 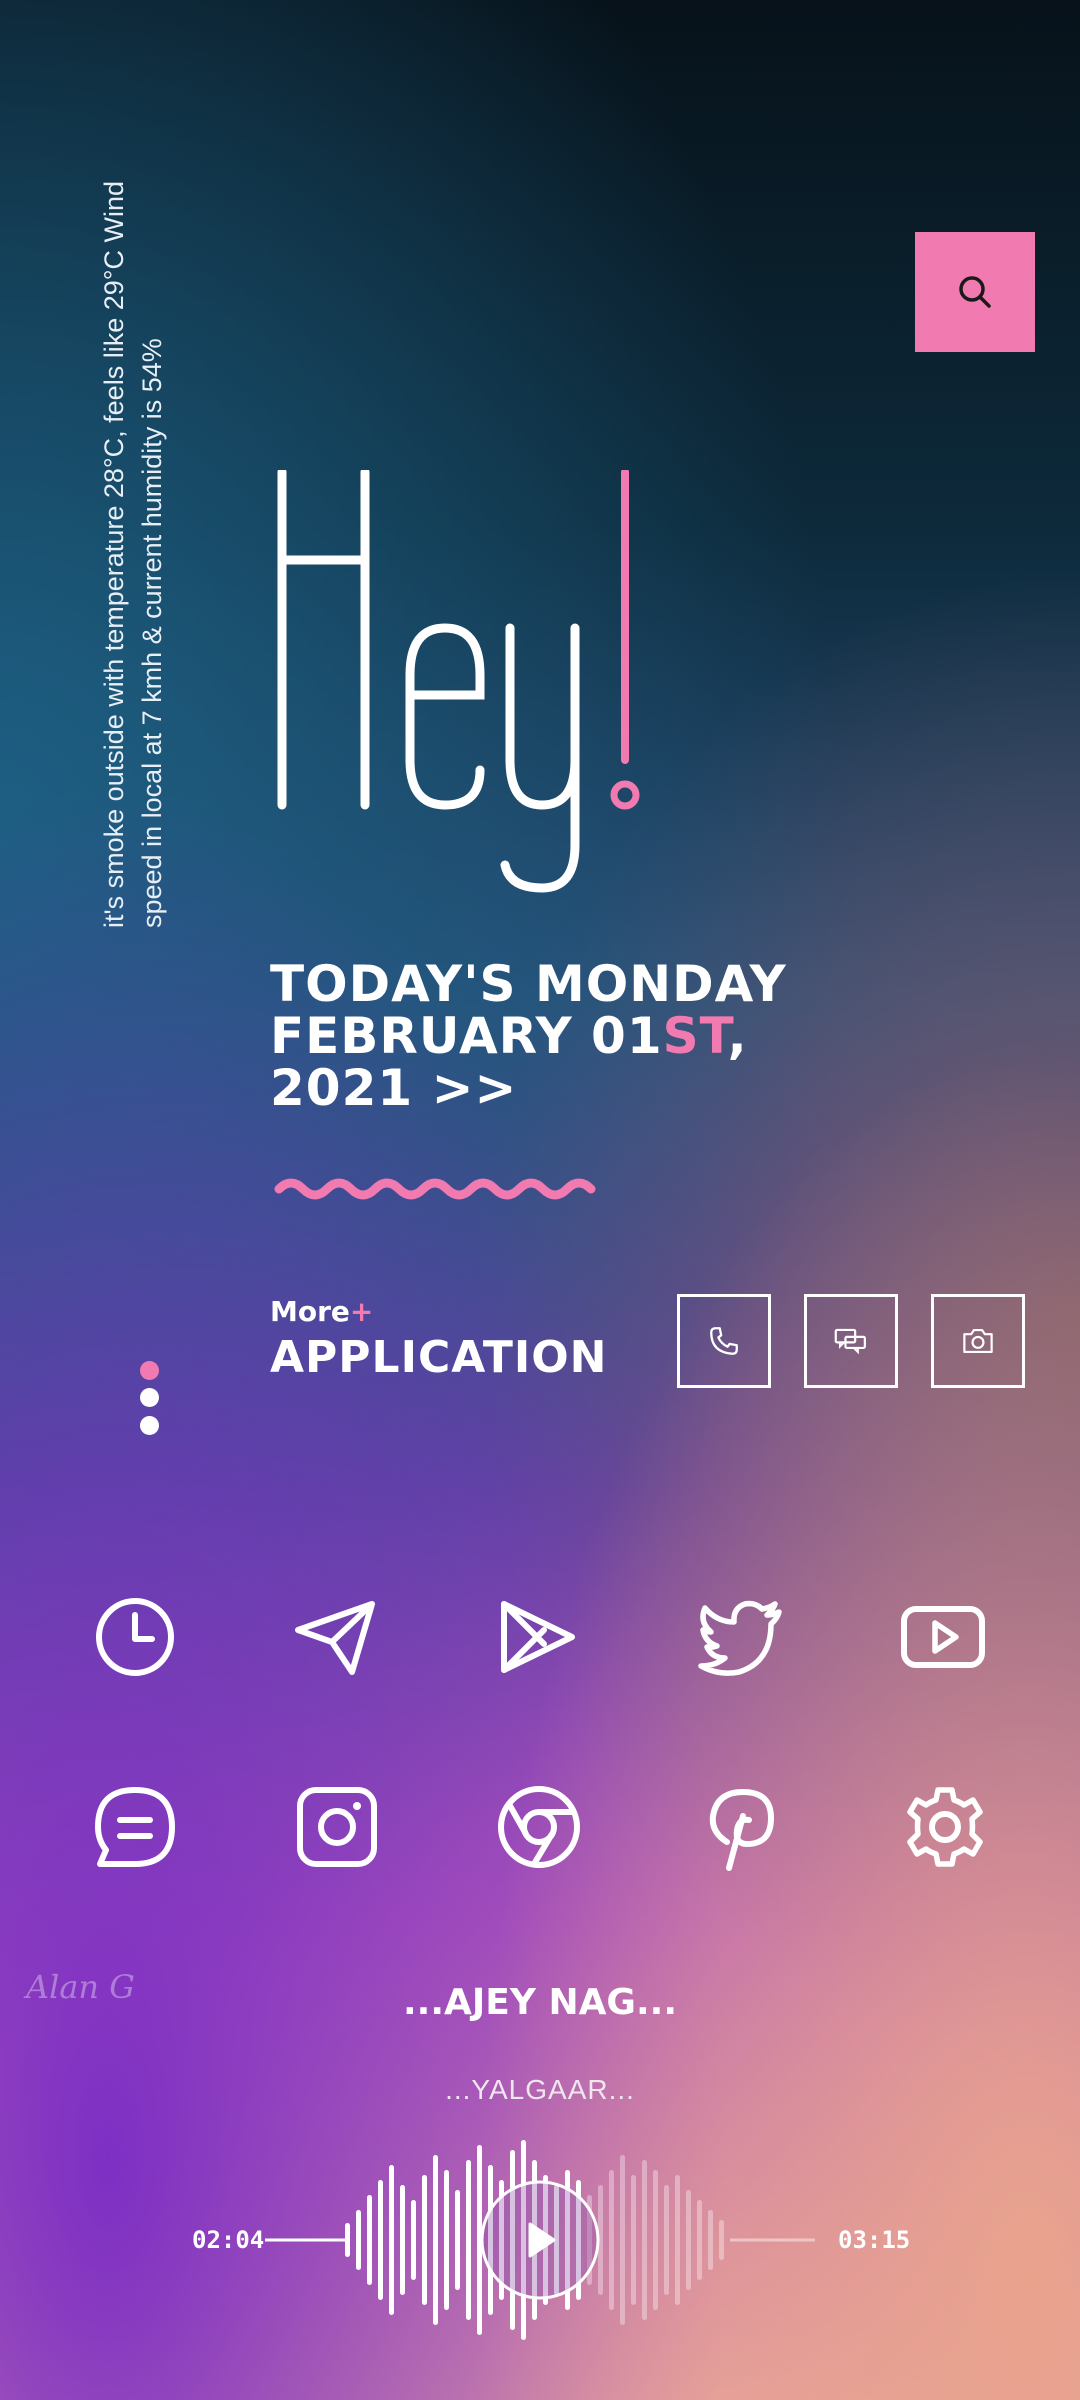 What do you see at coordinates (466, 1036) in the screenshot?
I see `date-month-day: FEBRUARY 01` at bounding box center [466, 1036].